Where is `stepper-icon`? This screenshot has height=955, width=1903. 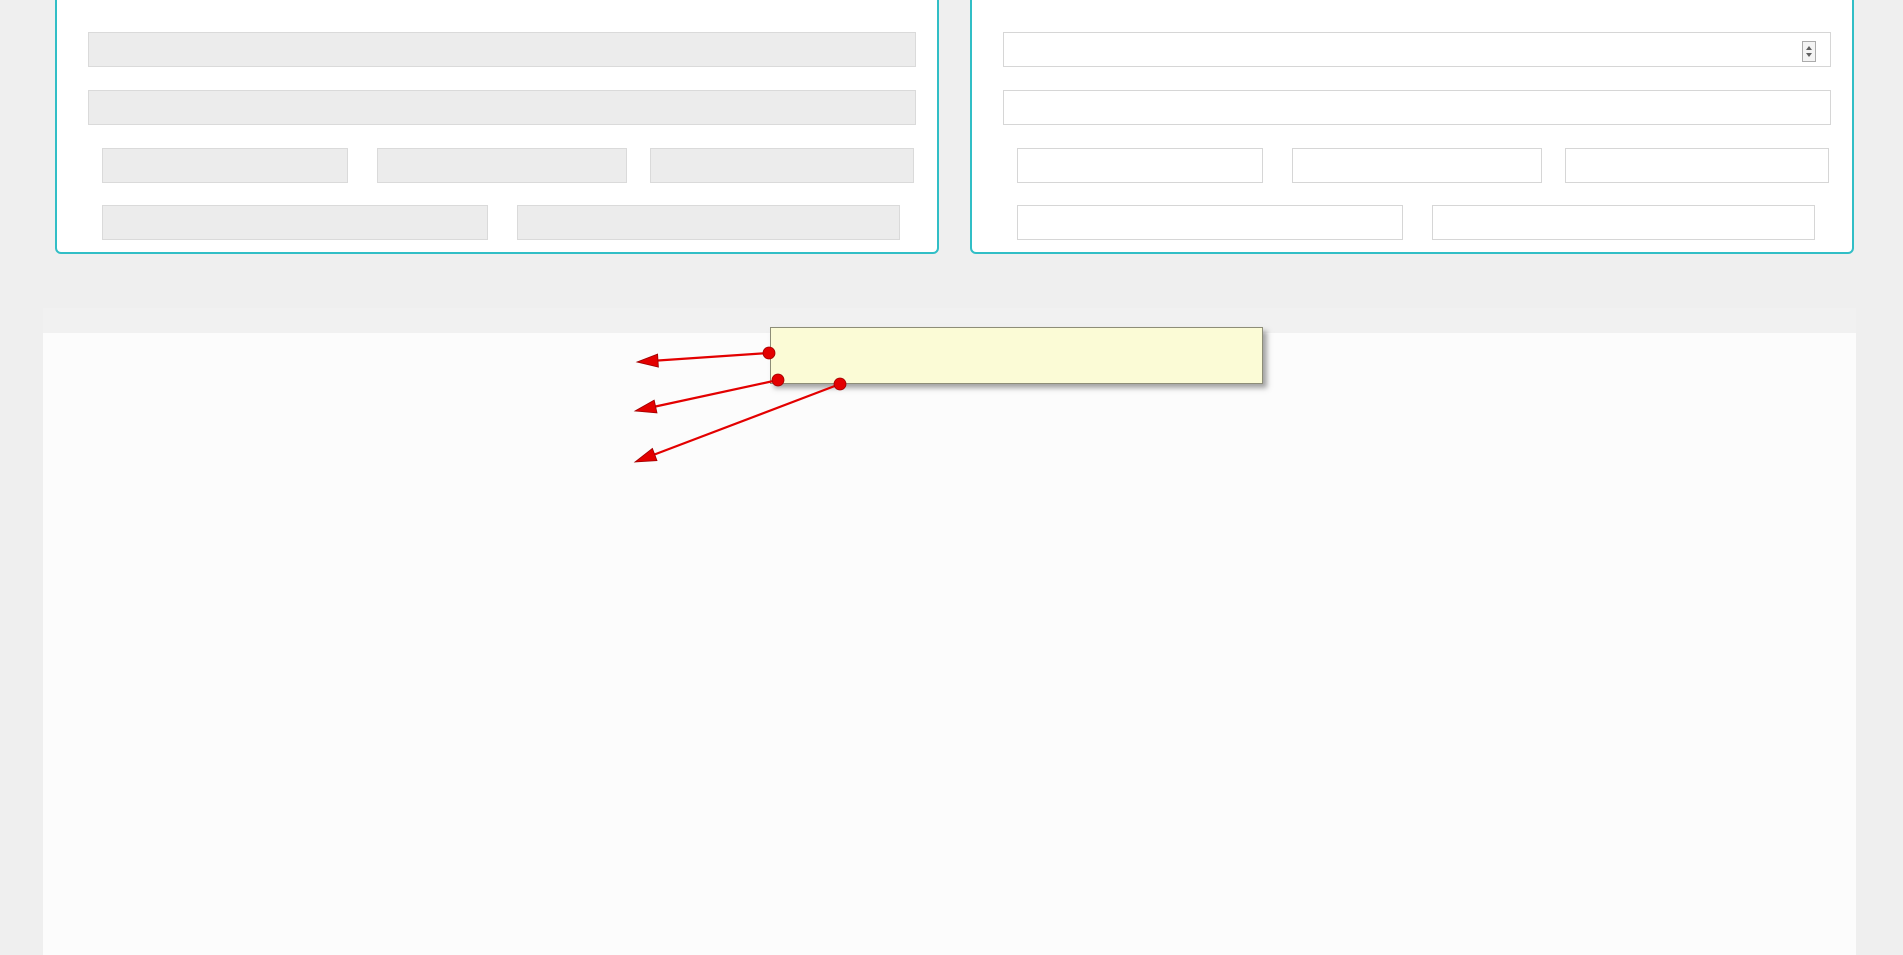
stepper-icon is located at coordinates (1809, 51).